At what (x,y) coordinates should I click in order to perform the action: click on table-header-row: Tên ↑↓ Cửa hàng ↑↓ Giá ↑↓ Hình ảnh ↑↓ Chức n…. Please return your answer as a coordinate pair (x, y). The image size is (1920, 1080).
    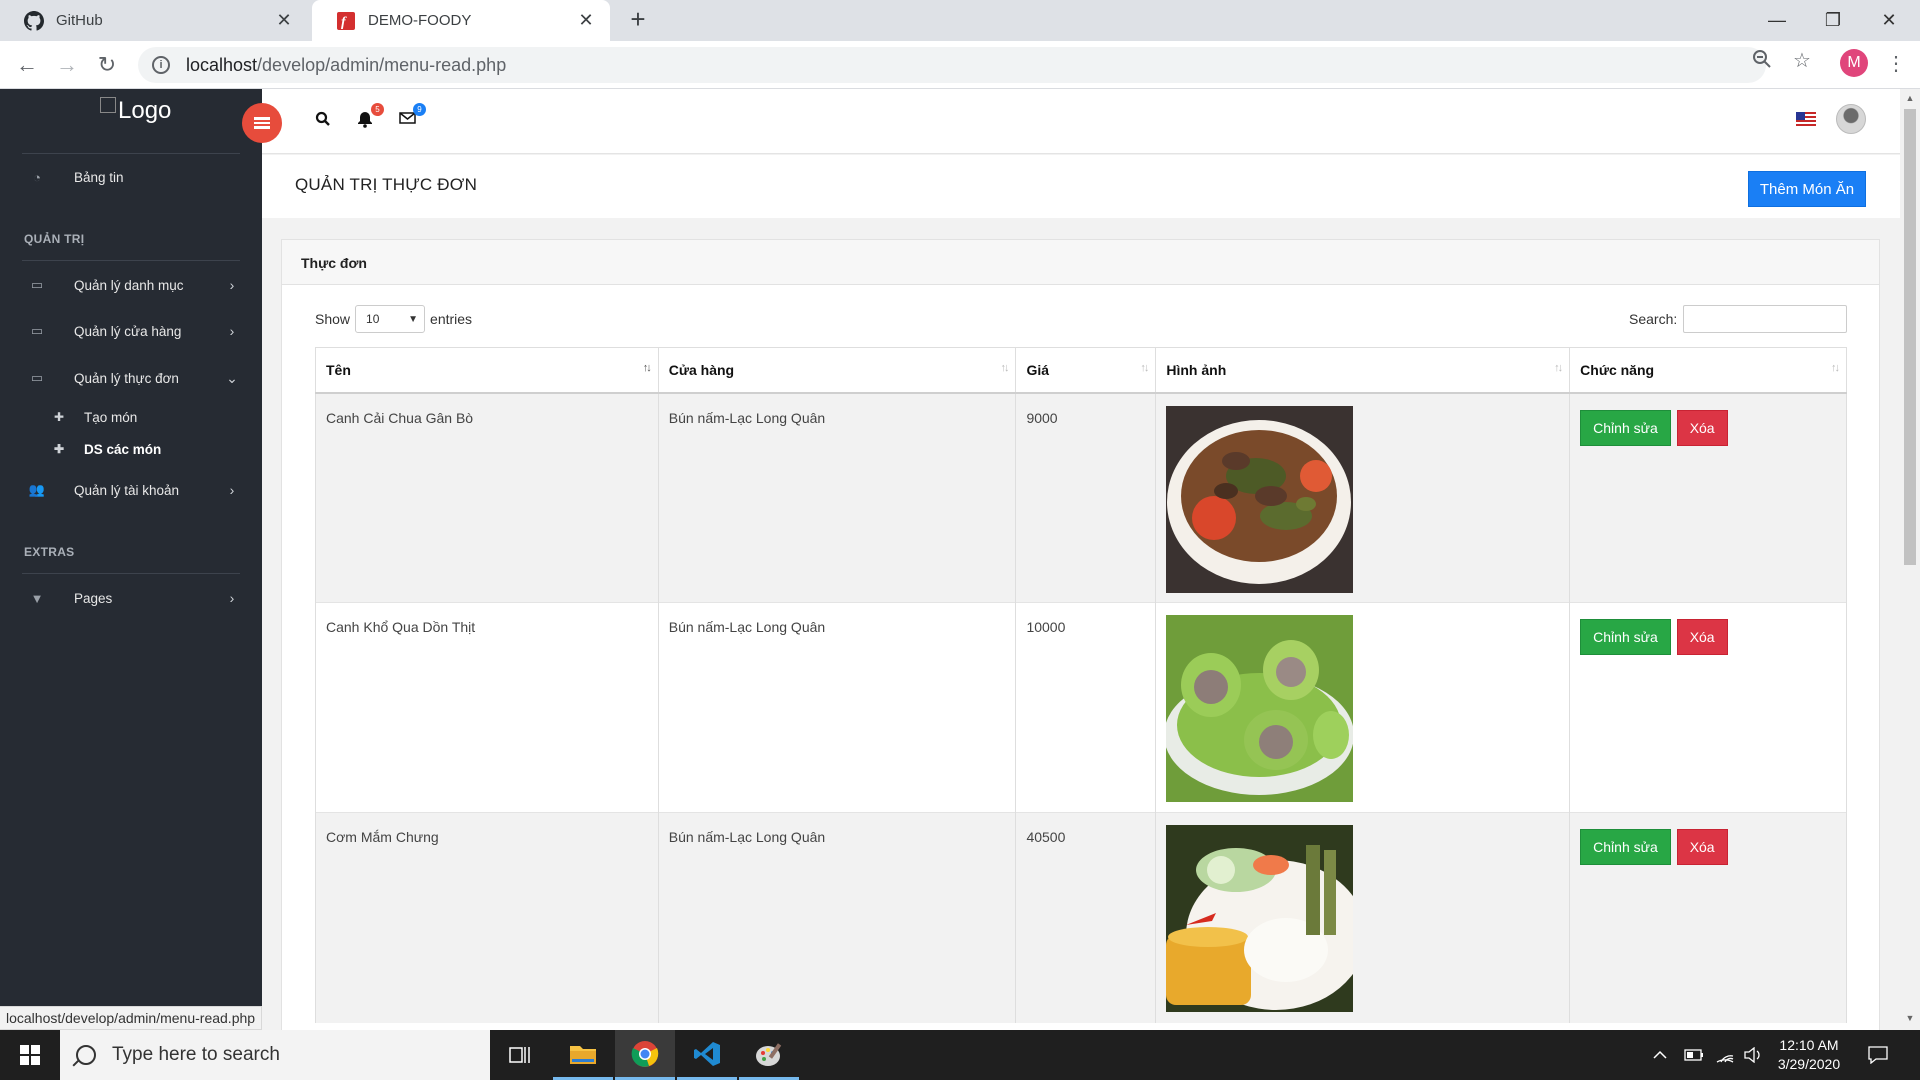
    Looking at the image, I should click on (1081, 370).